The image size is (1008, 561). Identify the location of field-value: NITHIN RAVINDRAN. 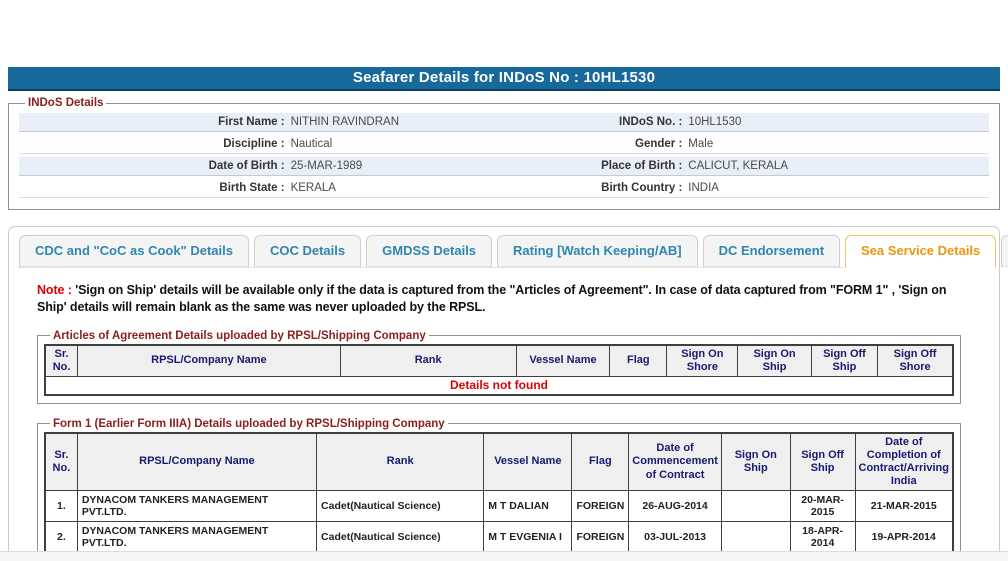
(344, 122).